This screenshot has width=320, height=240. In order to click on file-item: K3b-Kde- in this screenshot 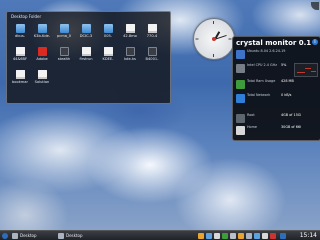, I will do `click(42, 31)`.